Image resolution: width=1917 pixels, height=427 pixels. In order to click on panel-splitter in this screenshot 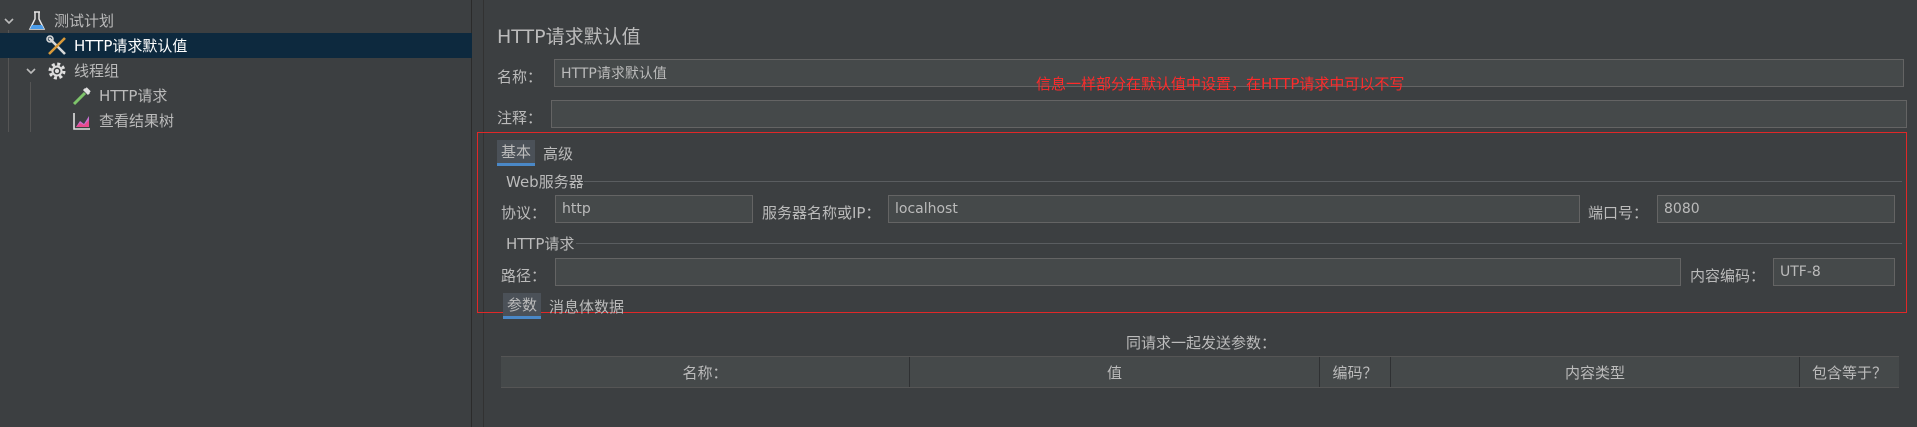, I will do `click(478, 213)`.